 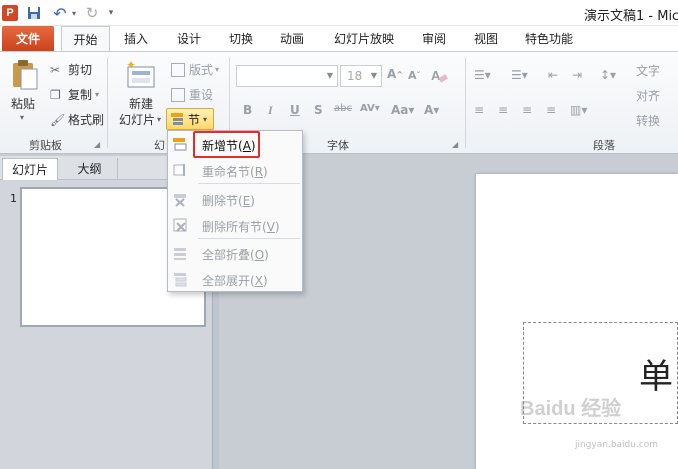 I want to click on tab-transitions: 切换, so click(x=241, y=39).